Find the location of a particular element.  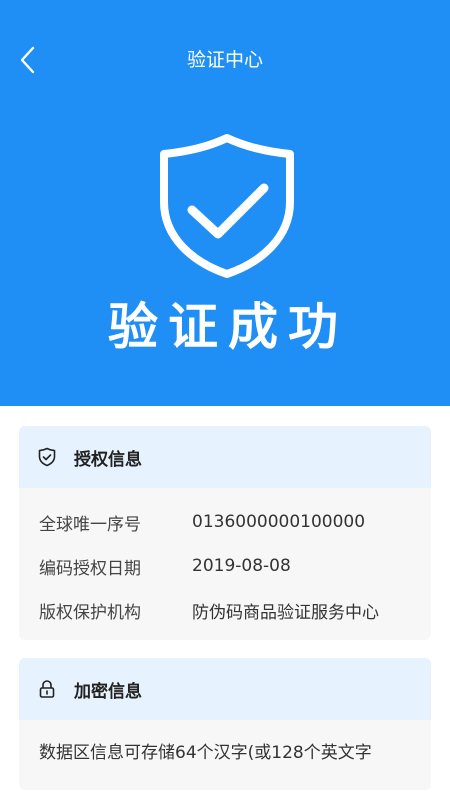

verify-success-text: 验证成功 is located at coordinates (228, 327).